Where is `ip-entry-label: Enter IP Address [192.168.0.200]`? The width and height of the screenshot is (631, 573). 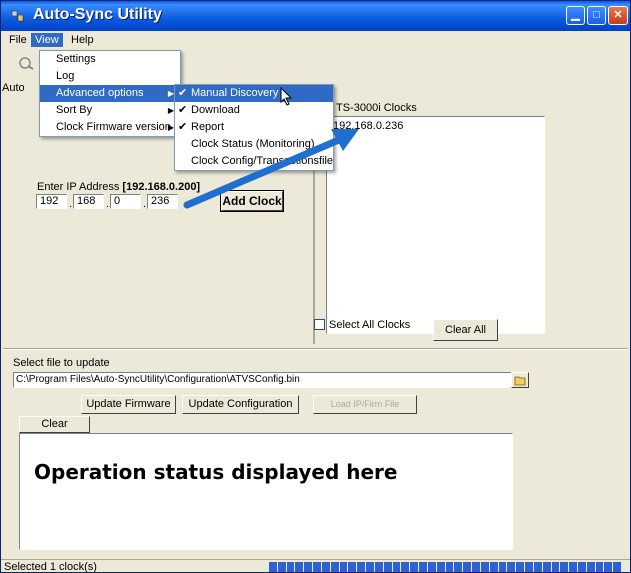 ip-entry-label: Enter IP Address [192.168.0.200] is located at coordinates (118, 187).